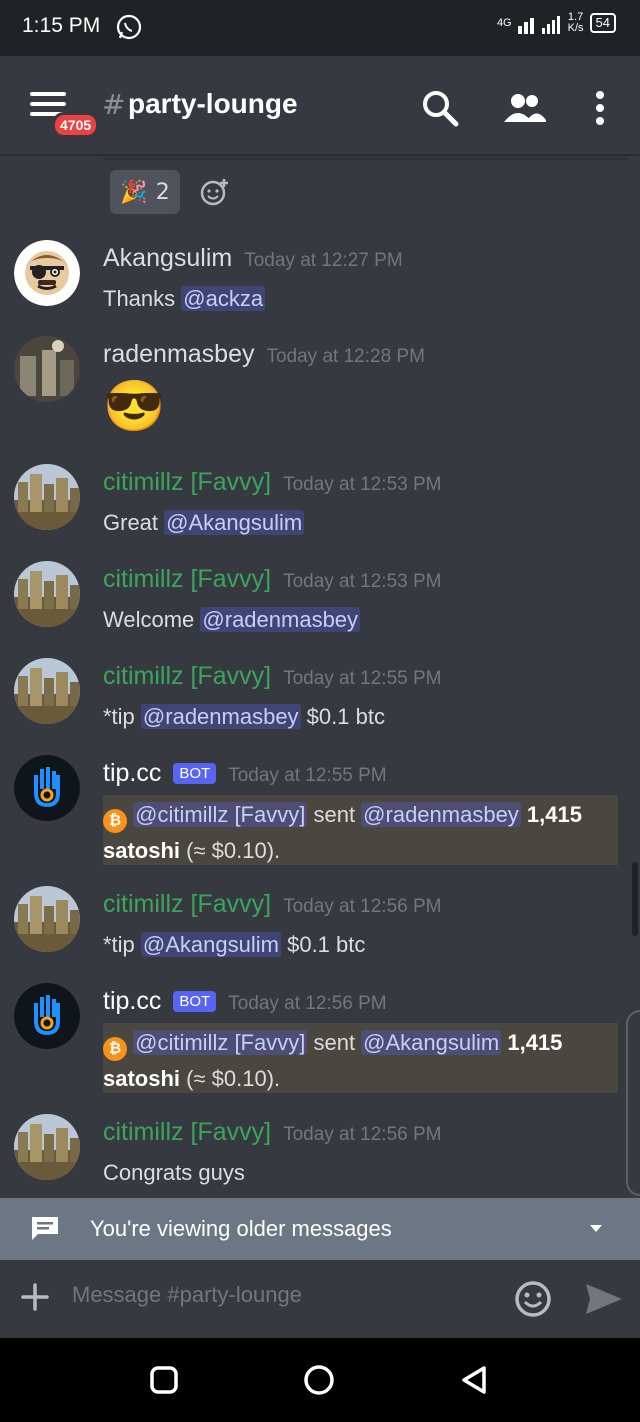  Describe the element at coordinates (264, 354) in the screenshot. I see `message-header: radenmasbey Today at 12:28 PM` at that location.